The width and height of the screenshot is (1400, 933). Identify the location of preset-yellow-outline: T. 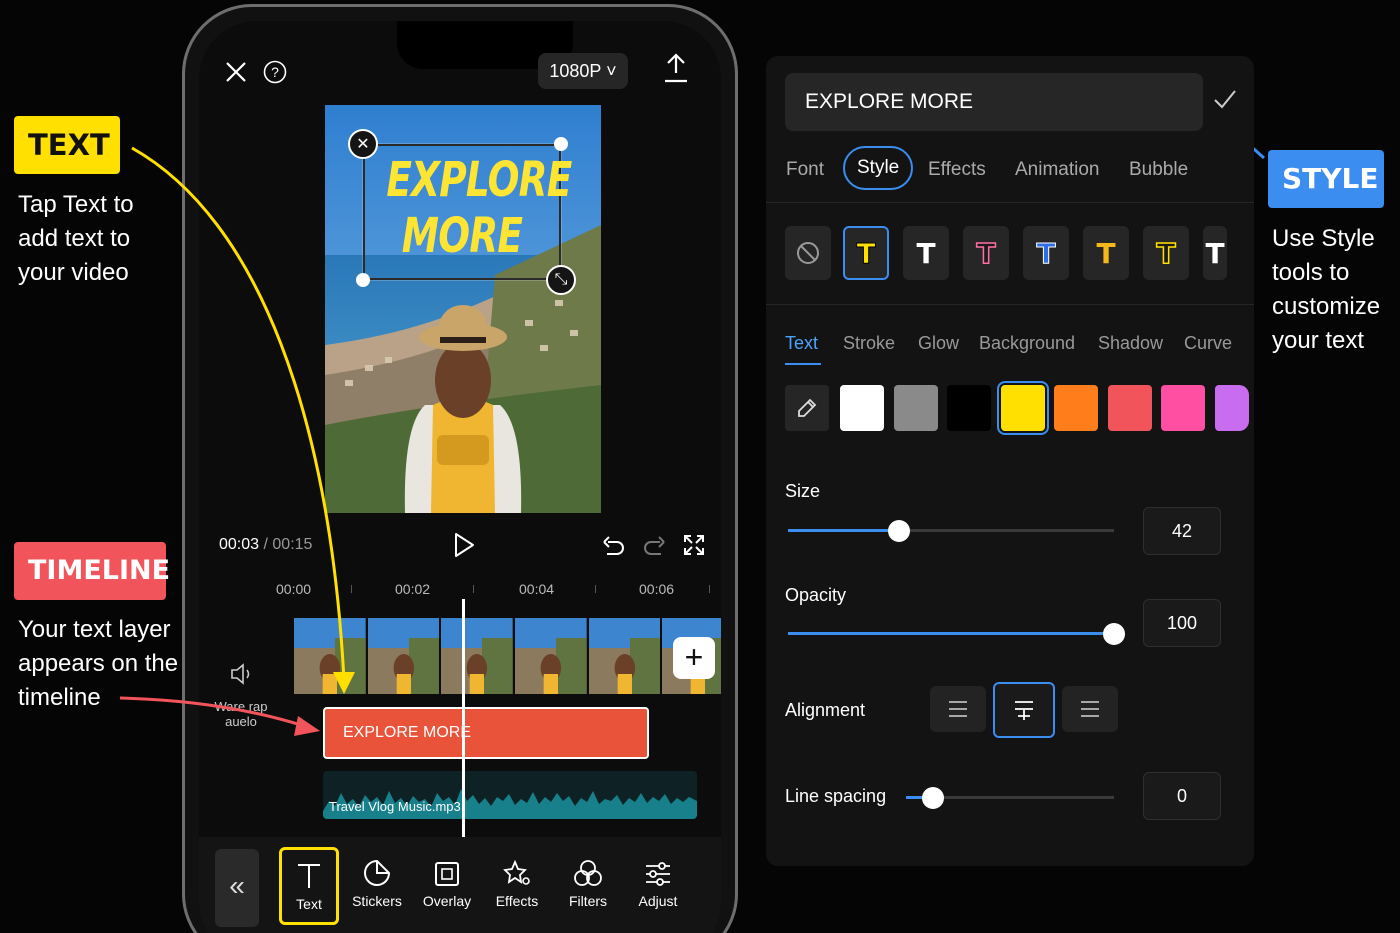
(866, 253).